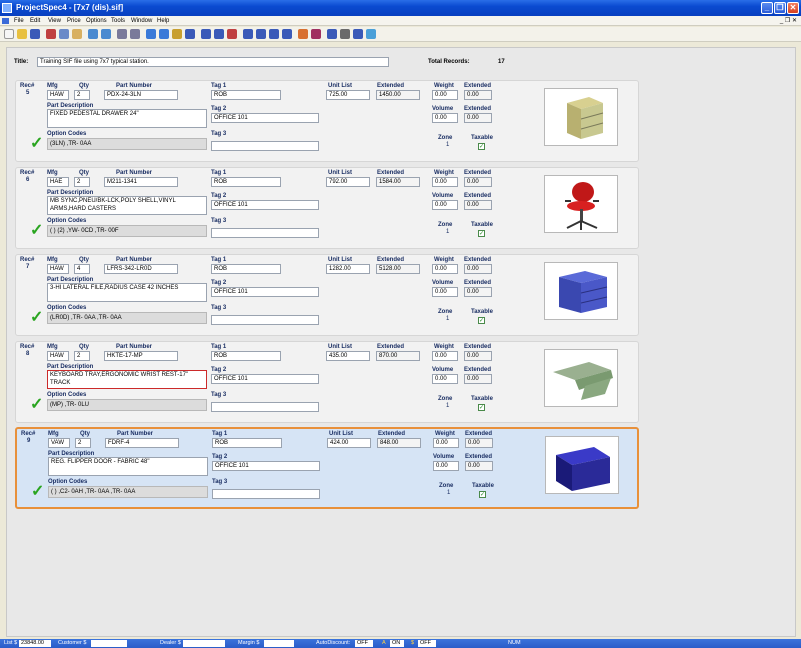 The image size is (801, 648). I want to click on close-icon: ✕, so click(793, 8).